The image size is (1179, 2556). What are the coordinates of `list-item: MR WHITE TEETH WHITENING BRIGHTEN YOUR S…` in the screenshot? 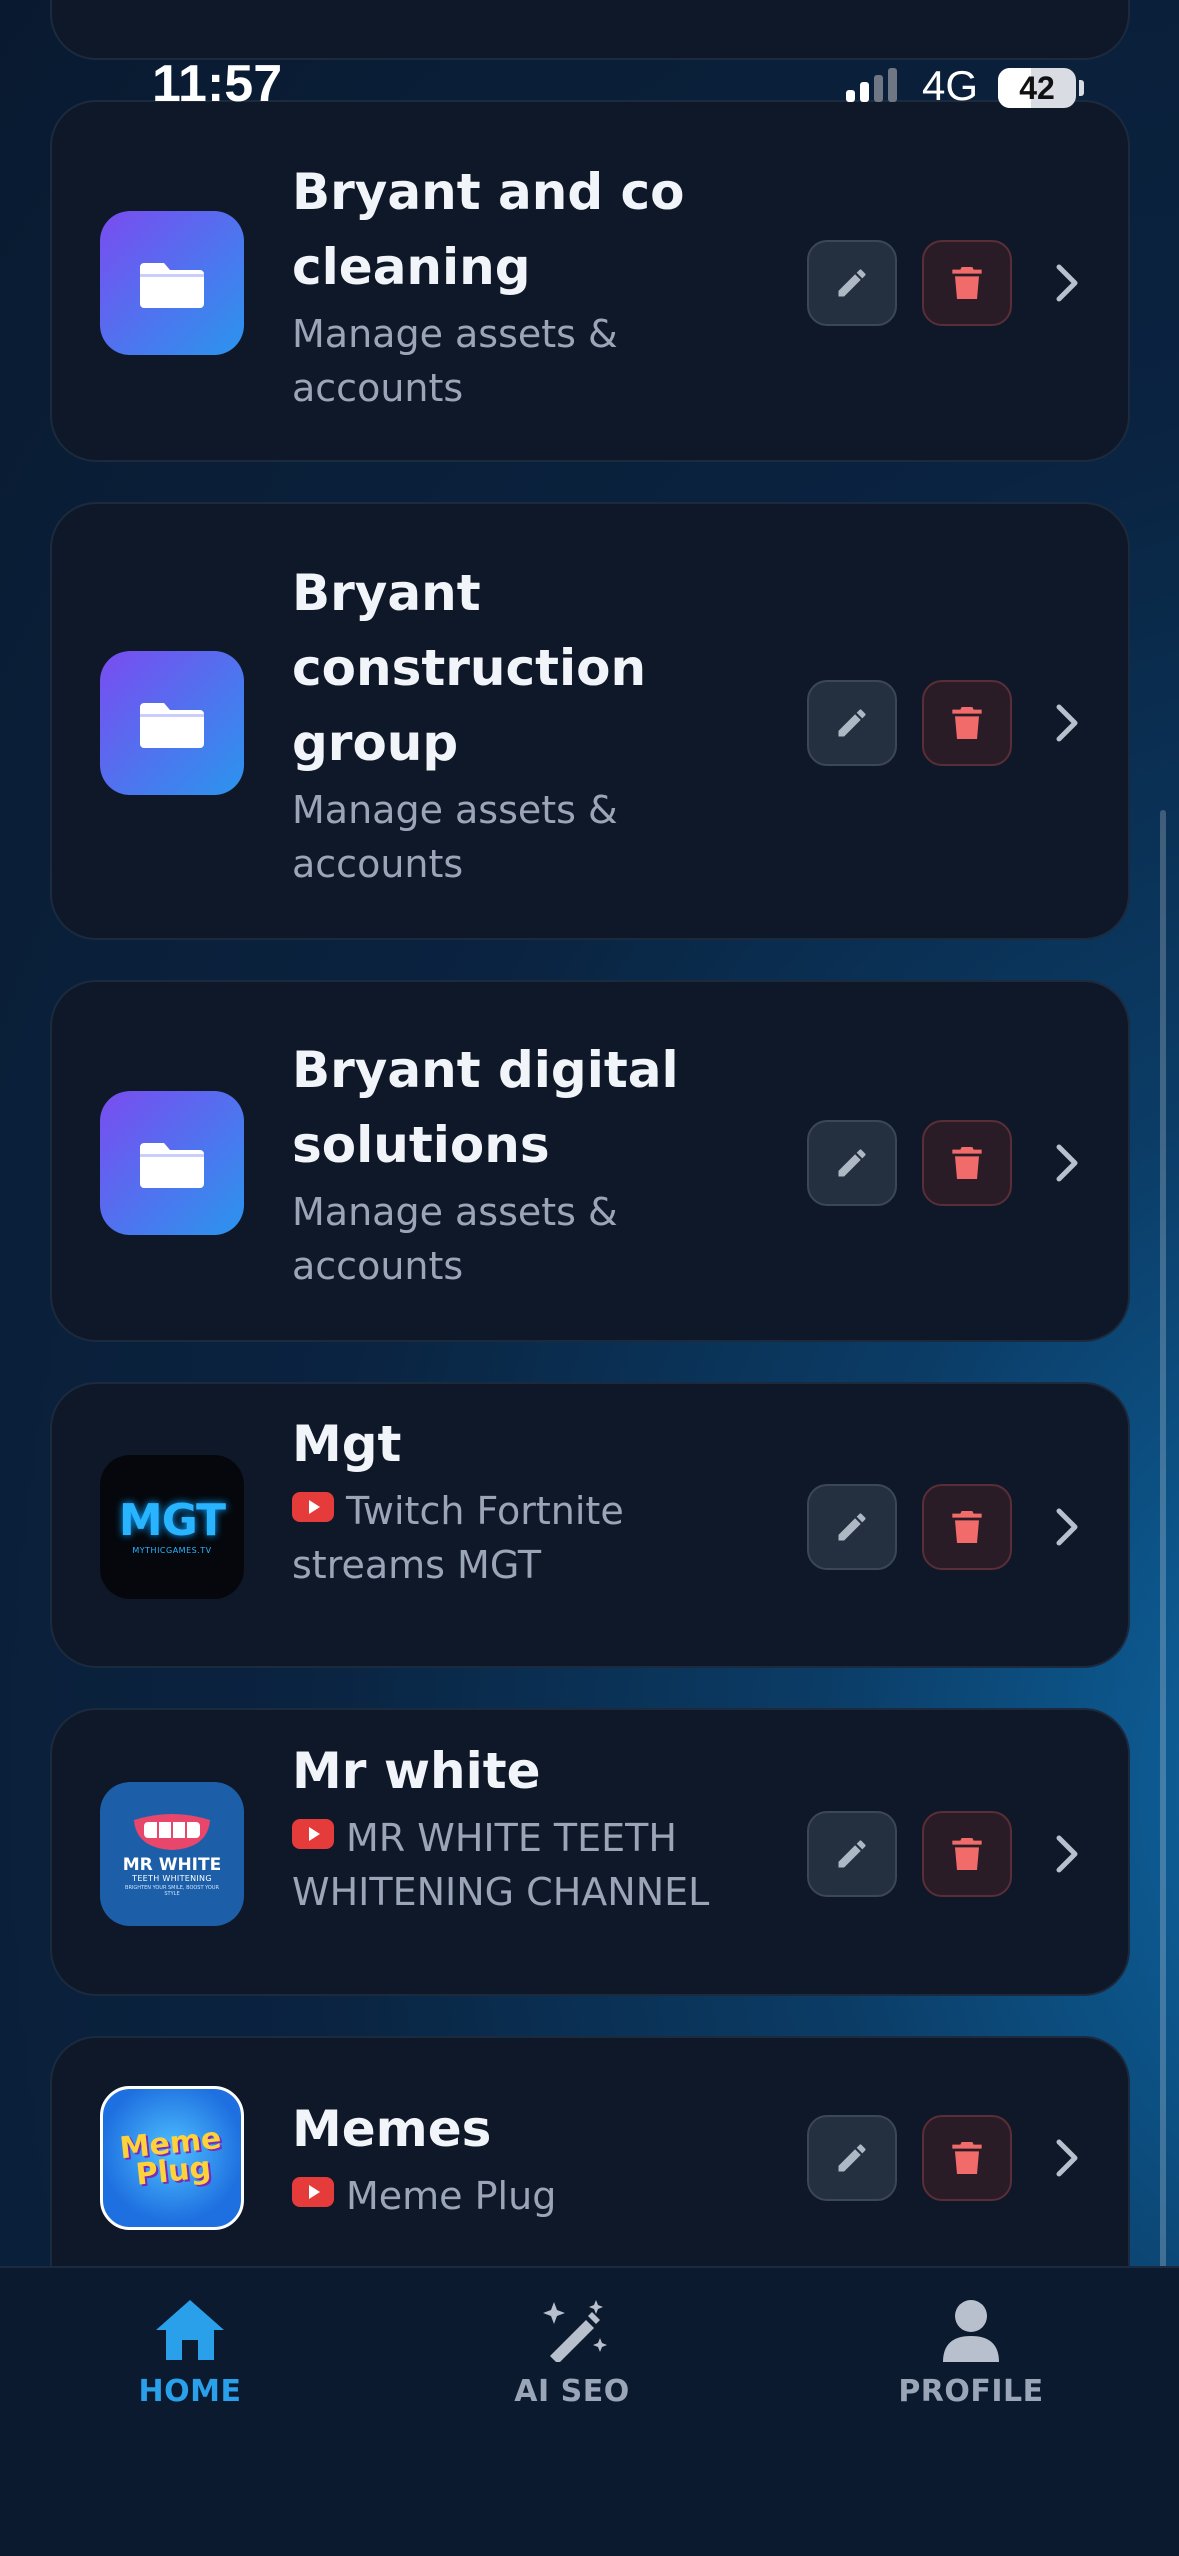 It's located at (590, 1852).